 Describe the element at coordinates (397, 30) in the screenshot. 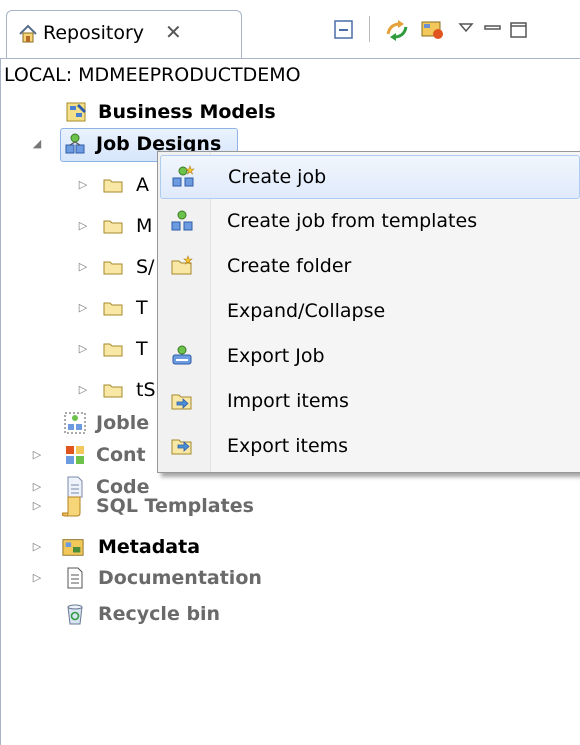

I see `refresh-icon` at that location.